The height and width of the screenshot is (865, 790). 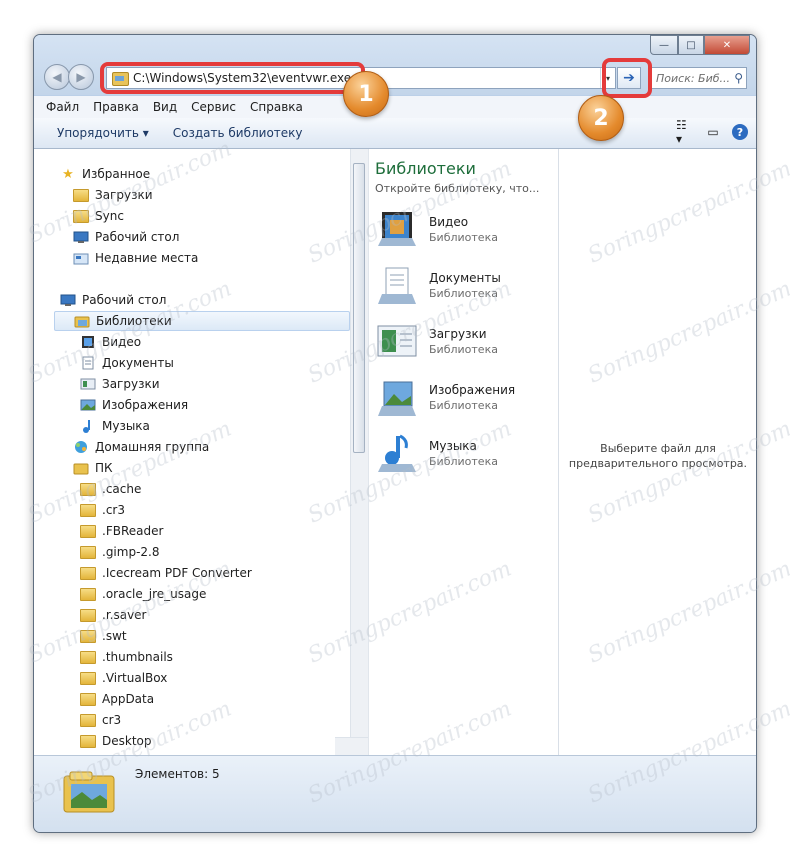 What do you see at coordinates (177, 774) in the screenshot?
I see `item-count: Элементов: 5` at bounding box center [177, 774].